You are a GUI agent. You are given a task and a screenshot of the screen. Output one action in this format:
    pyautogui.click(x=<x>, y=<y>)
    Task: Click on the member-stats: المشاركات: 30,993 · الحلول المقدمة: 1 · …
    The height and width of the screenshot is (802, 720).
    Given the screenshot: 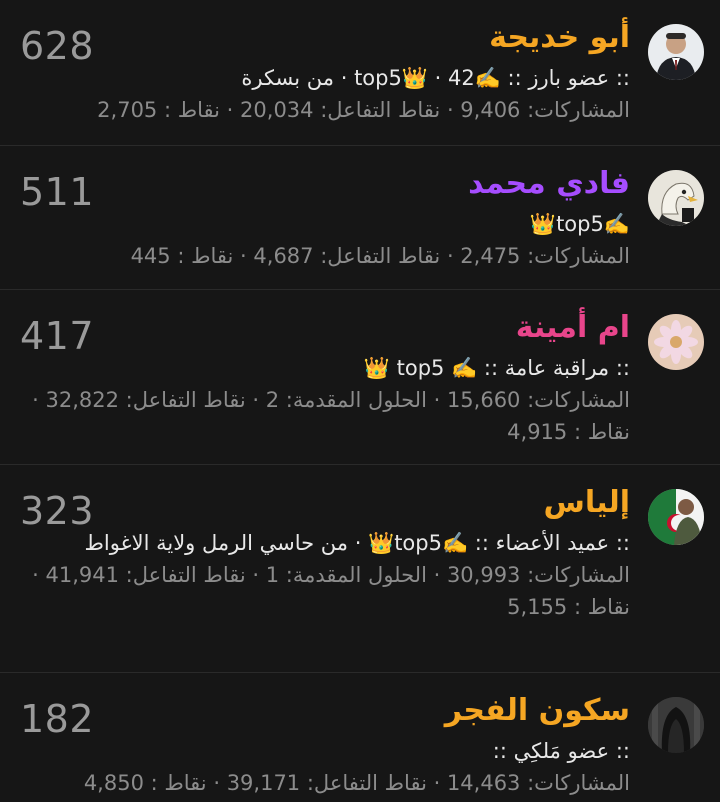 What is the action you would take?
    pyautogui.click(x=331, y=591)
    